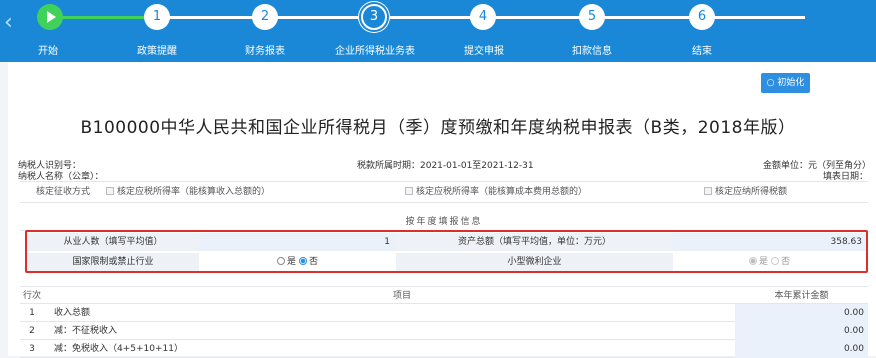 The width and height of the screenshot is (876, 358). I want to click on step-label-4: 提交申报, so click(484, 51).